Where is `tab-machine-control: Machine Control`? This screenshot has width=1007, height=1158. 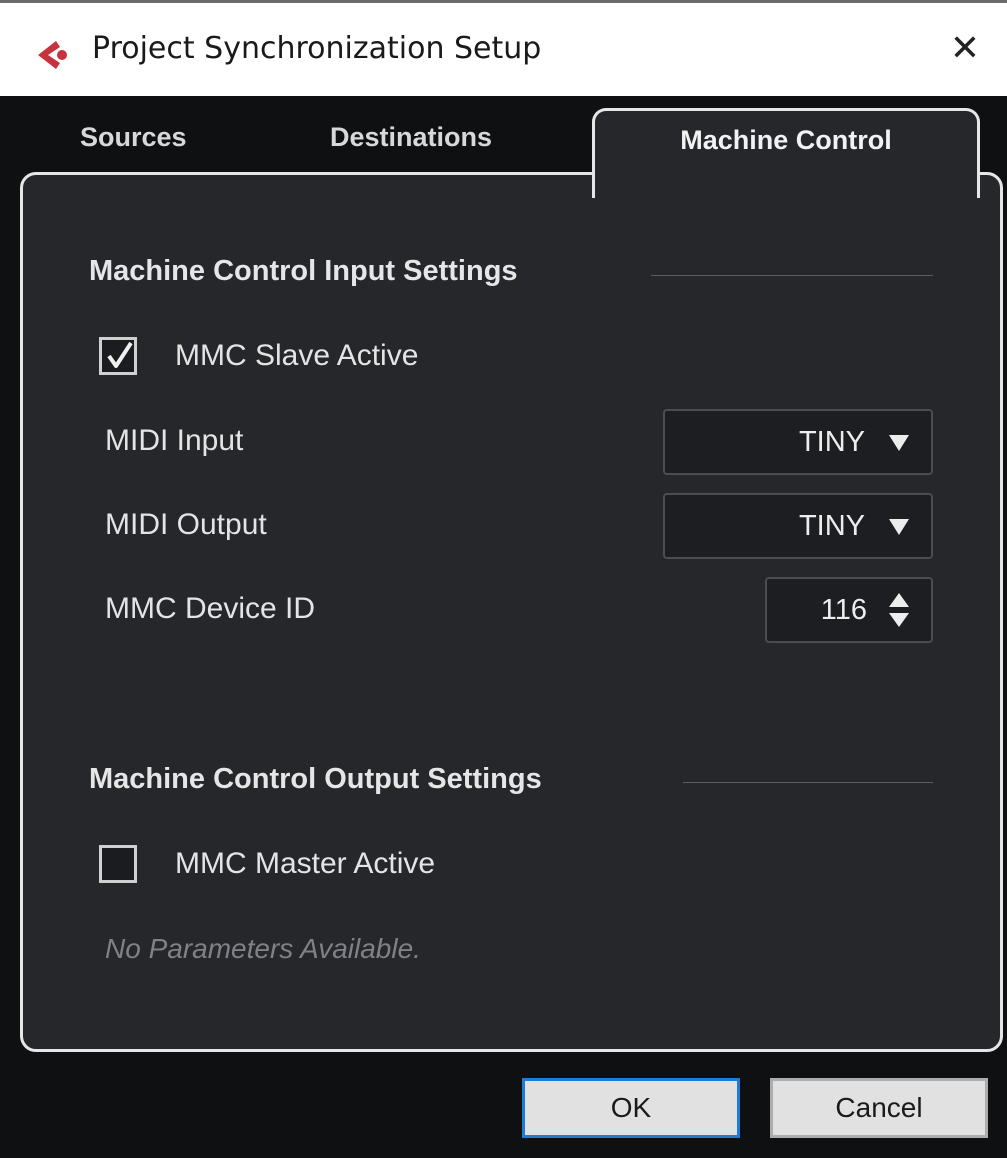 tab-machine-control: Machine Control is located at coordinates (786, 153).